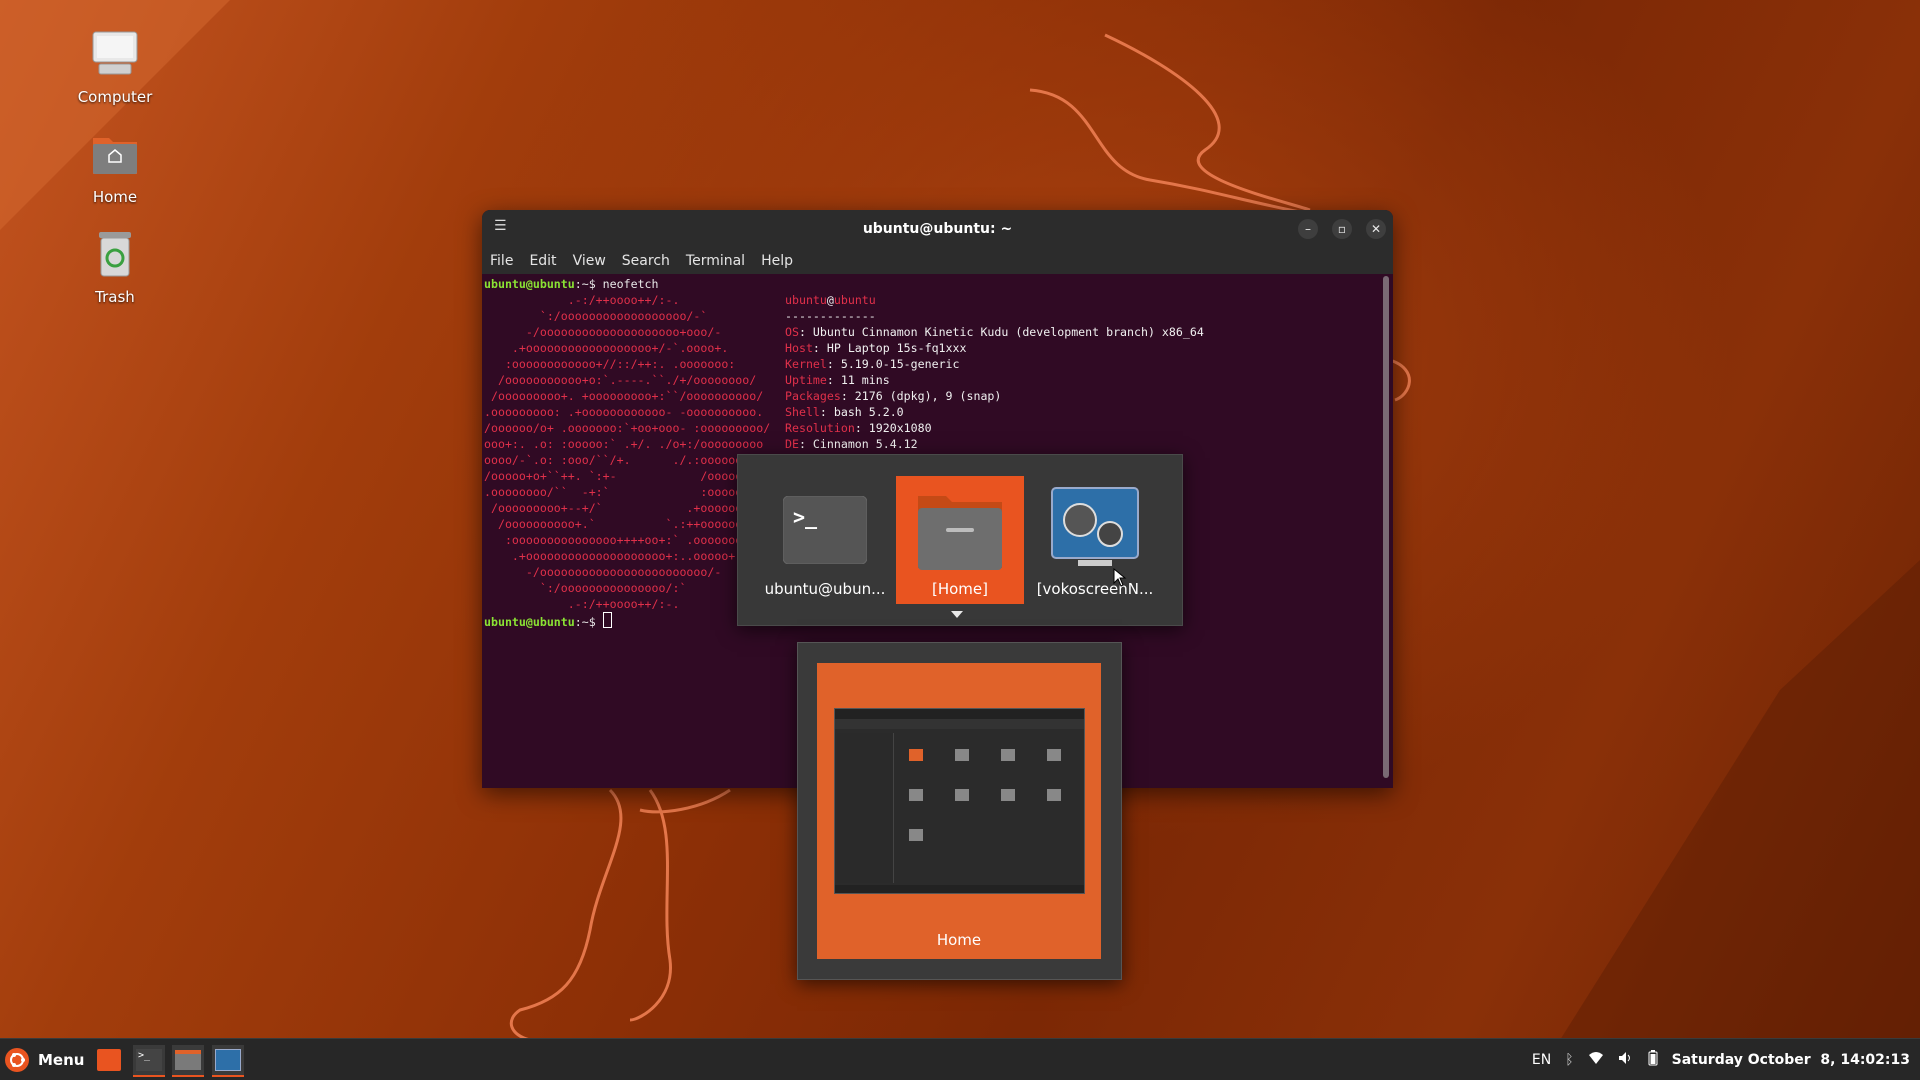  I want to click on info-line: Packages: 2176 (dpkg), 9 (snap), so click(893, 396).